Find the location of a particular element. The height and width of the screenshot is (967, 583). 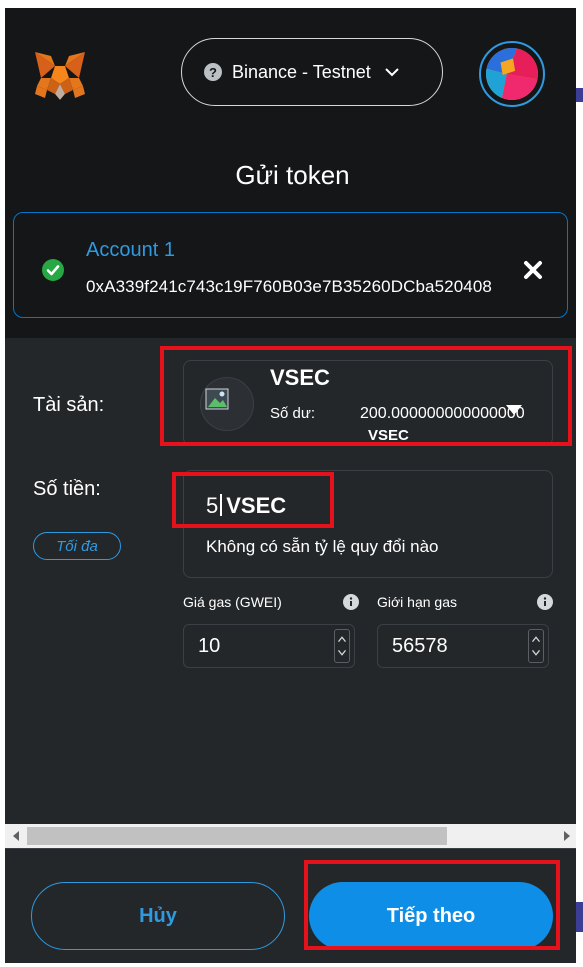

gas-price-input: 10 is located at coordinates (269, 646).